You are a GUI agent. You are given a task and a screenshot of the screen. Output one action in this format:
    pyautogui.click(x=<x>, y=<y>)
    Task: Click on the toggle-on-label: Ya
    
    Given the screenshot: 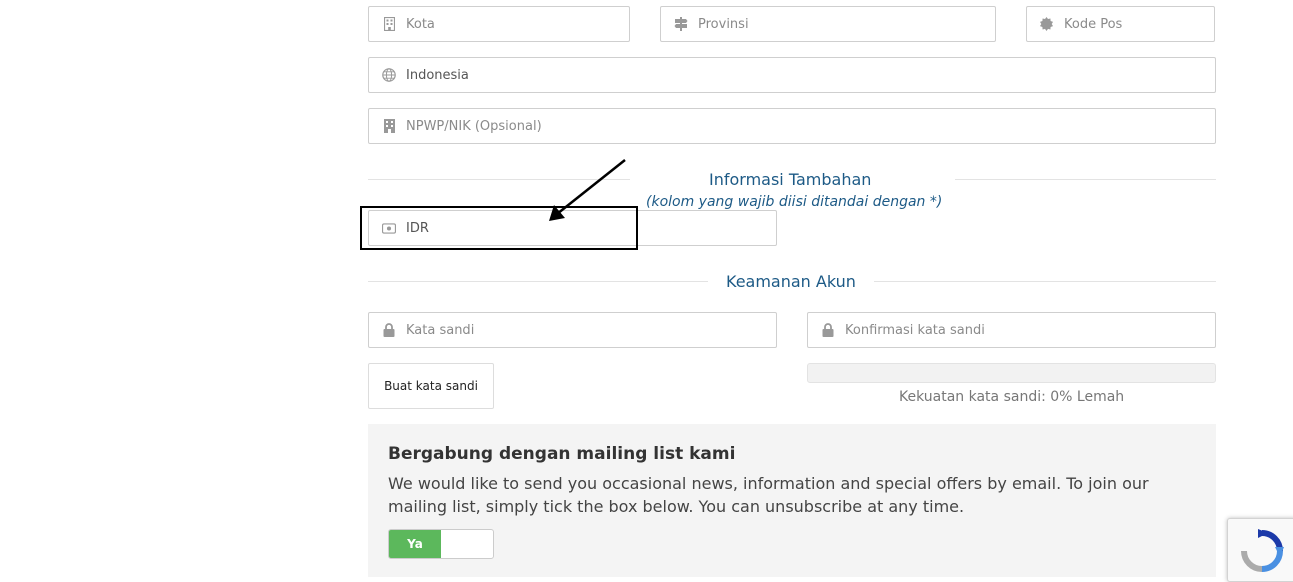 What is the action you would take?
    pyautogui.click(x=415, y=544)
    